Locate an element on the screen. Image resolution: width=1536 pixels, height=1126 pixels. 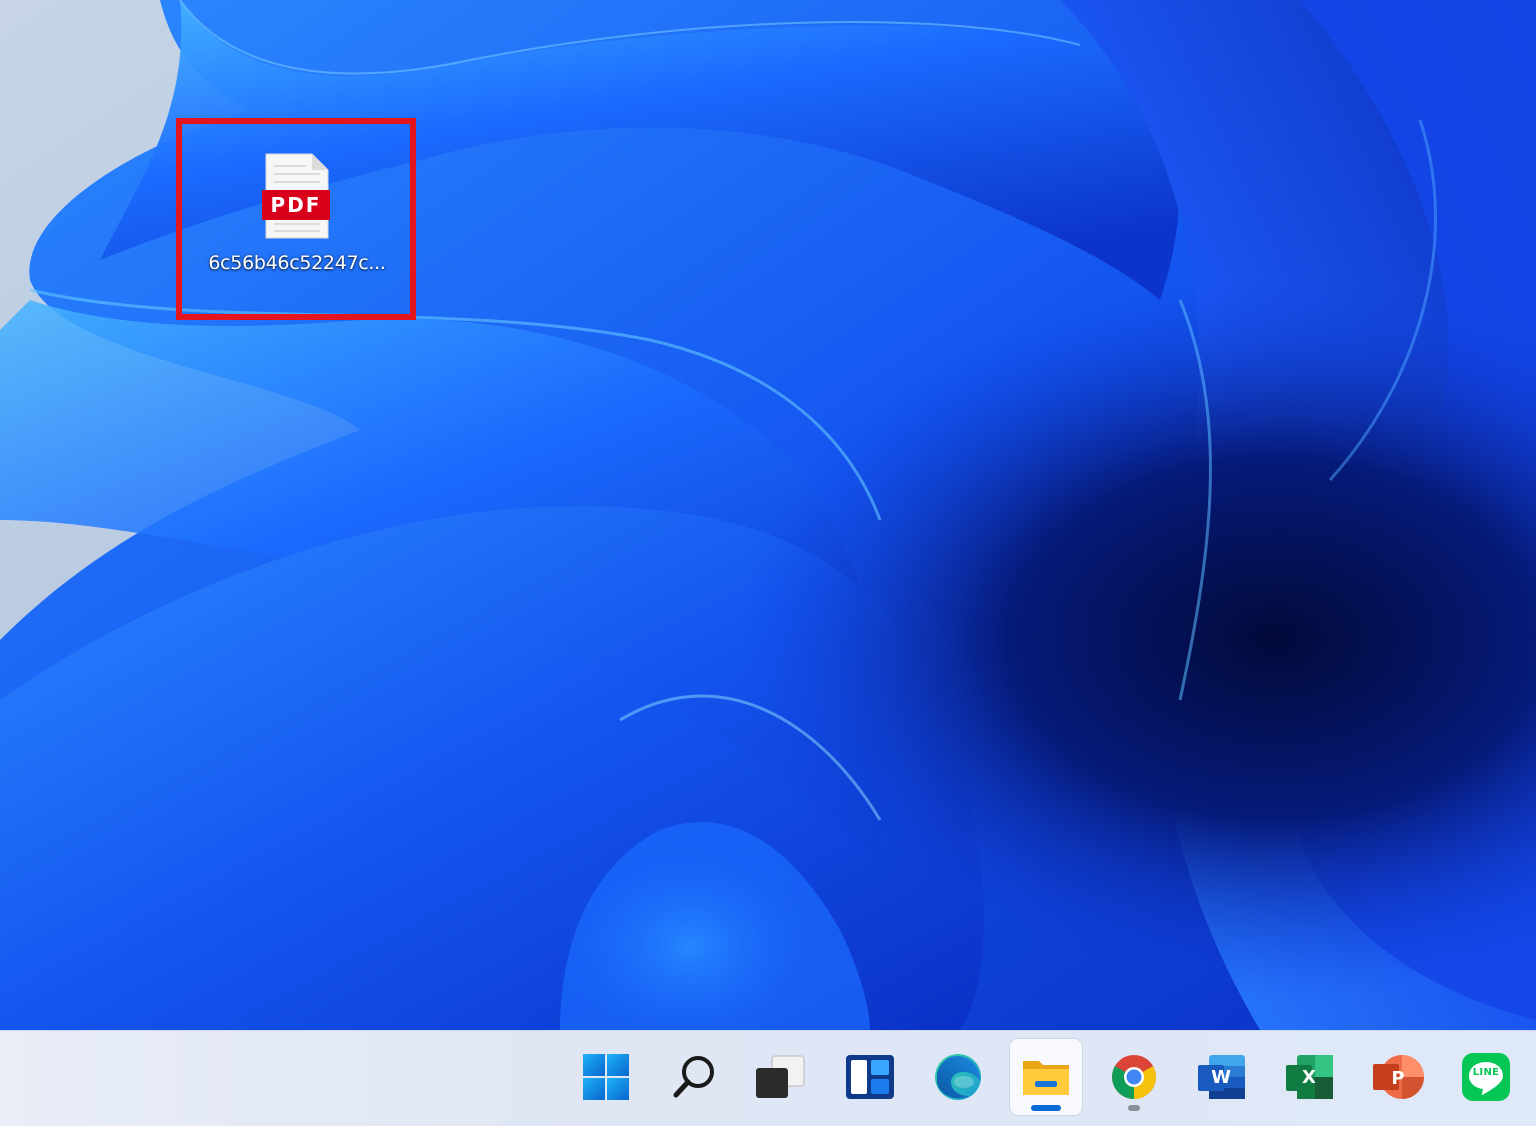
taskbar-line-button: LINE is located at coordinates (1486, 1077).